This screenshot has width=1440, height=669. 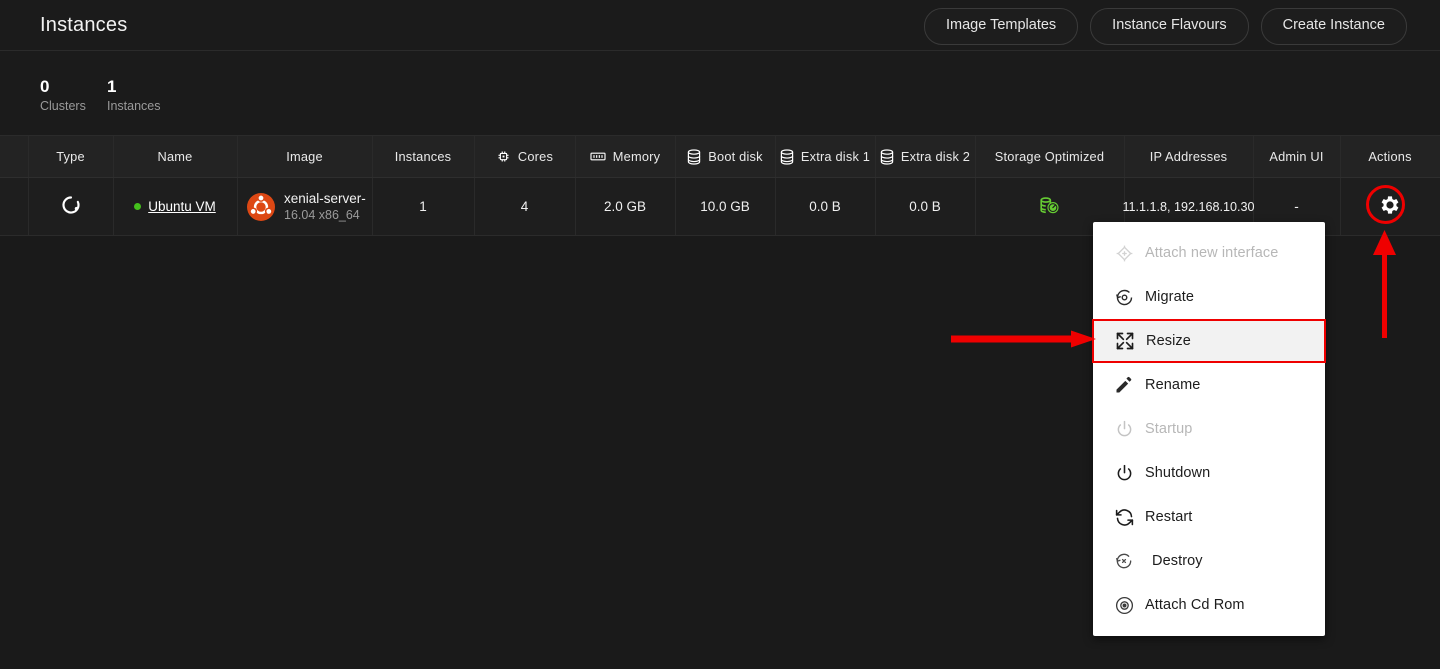 I want to click on column-header-admin-ui-label: Admin UI, so click(x=1296, y=156).